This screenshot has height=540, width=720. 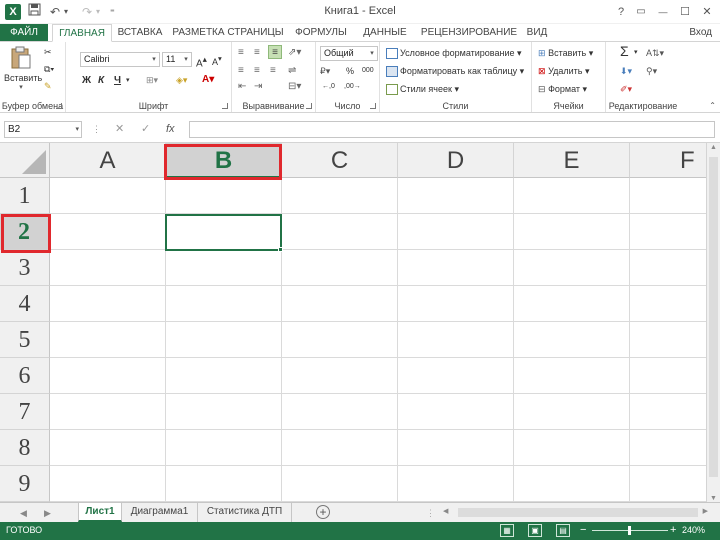 What do you see at coordinates (23, 68) in the screenshot?
I see `paste-button: Вставить ▾` at bounding box center [23, 68].